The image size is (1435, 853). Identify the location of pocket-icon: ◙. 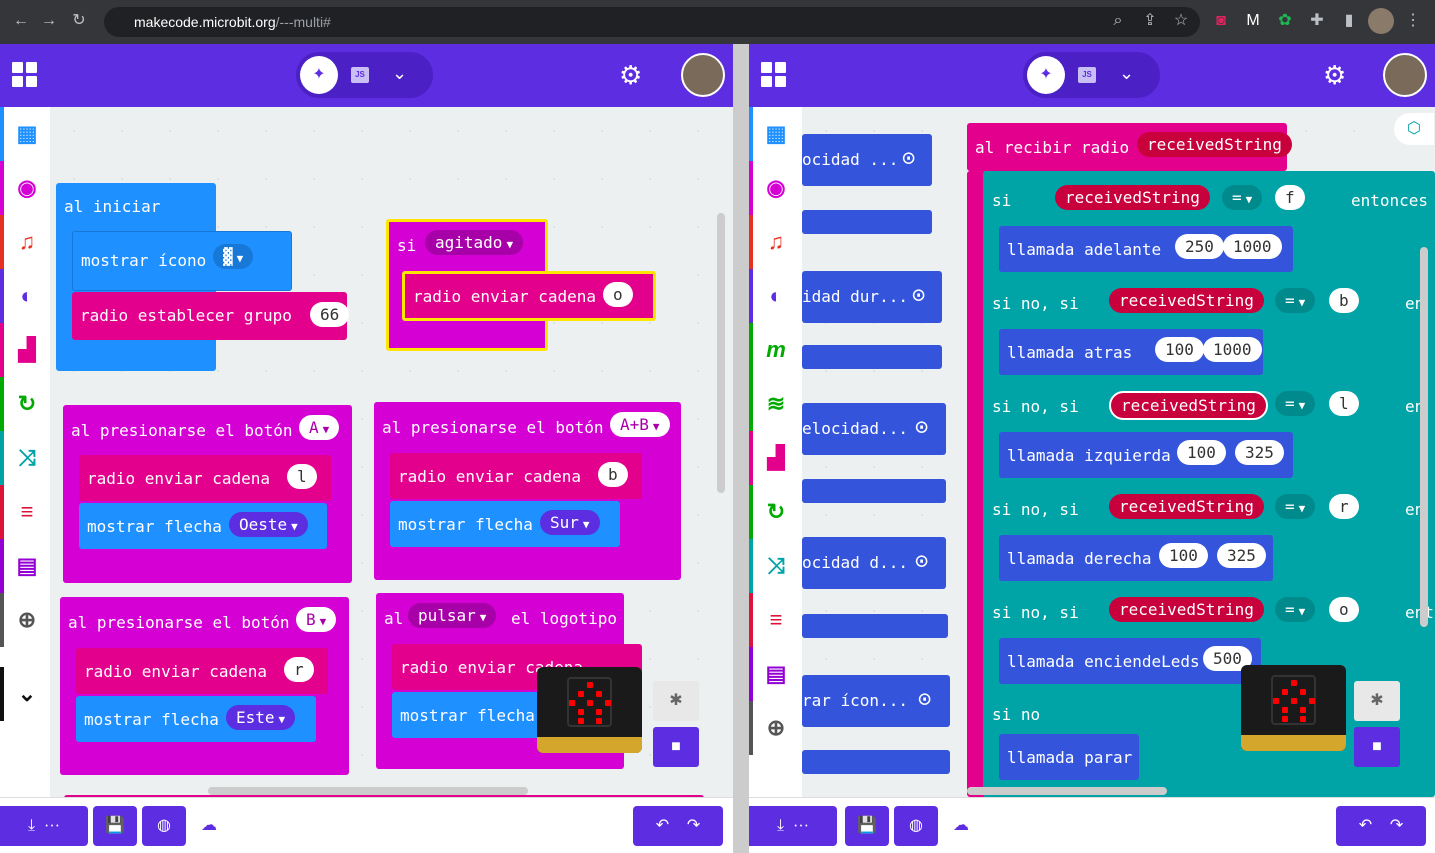
(1221, 21).